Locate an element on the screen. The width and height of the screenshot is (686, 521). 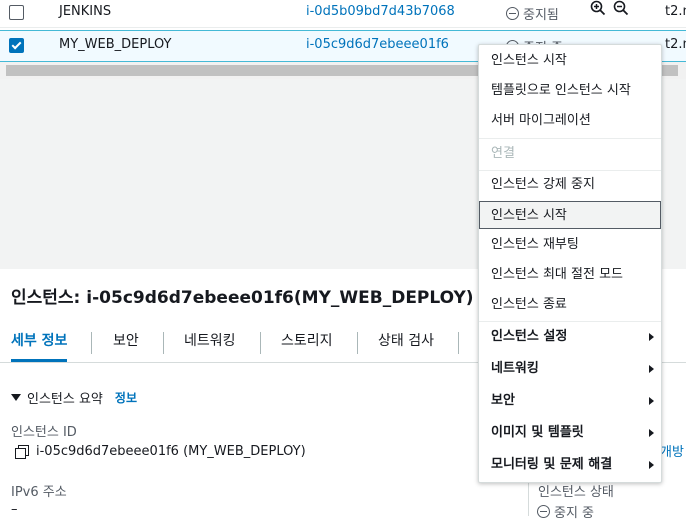
menu-item-image-templates: 이미지 및 템플릿 is located at coordinates (570, 433).